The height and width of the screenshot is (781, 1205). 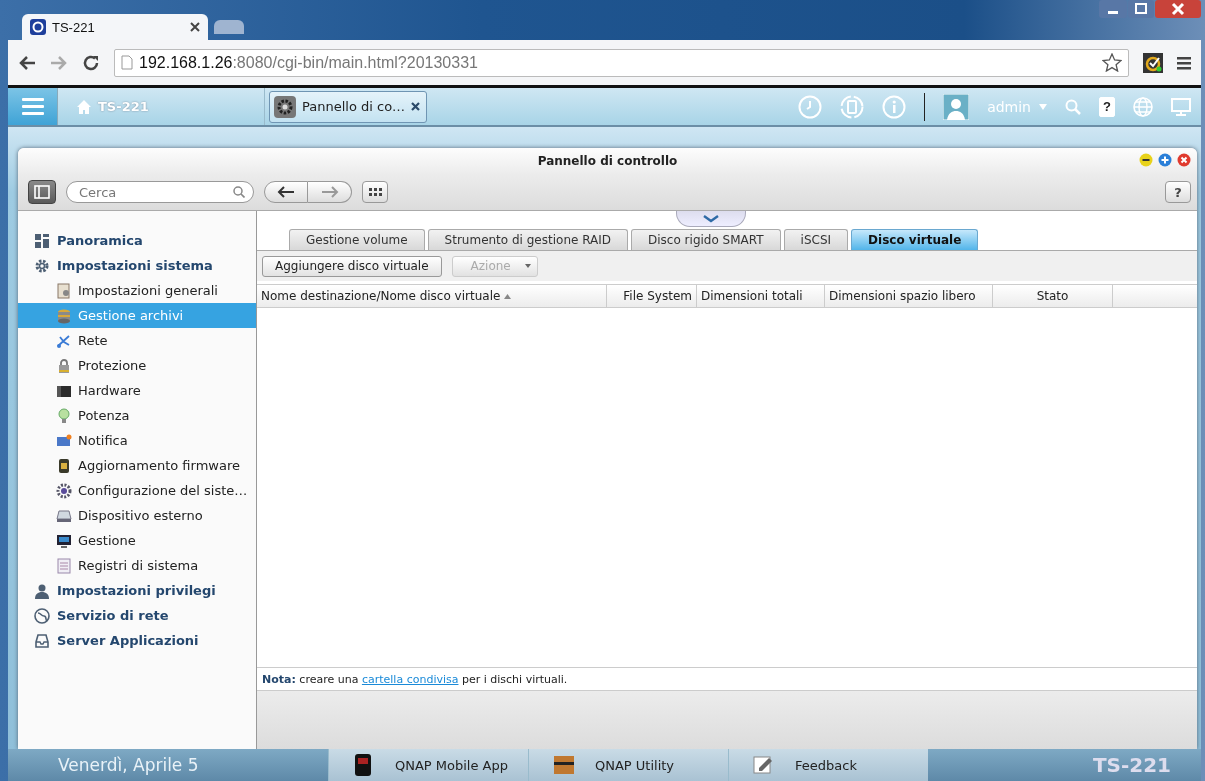 I want to click on collapse-handle, so click(x=711, y=219).